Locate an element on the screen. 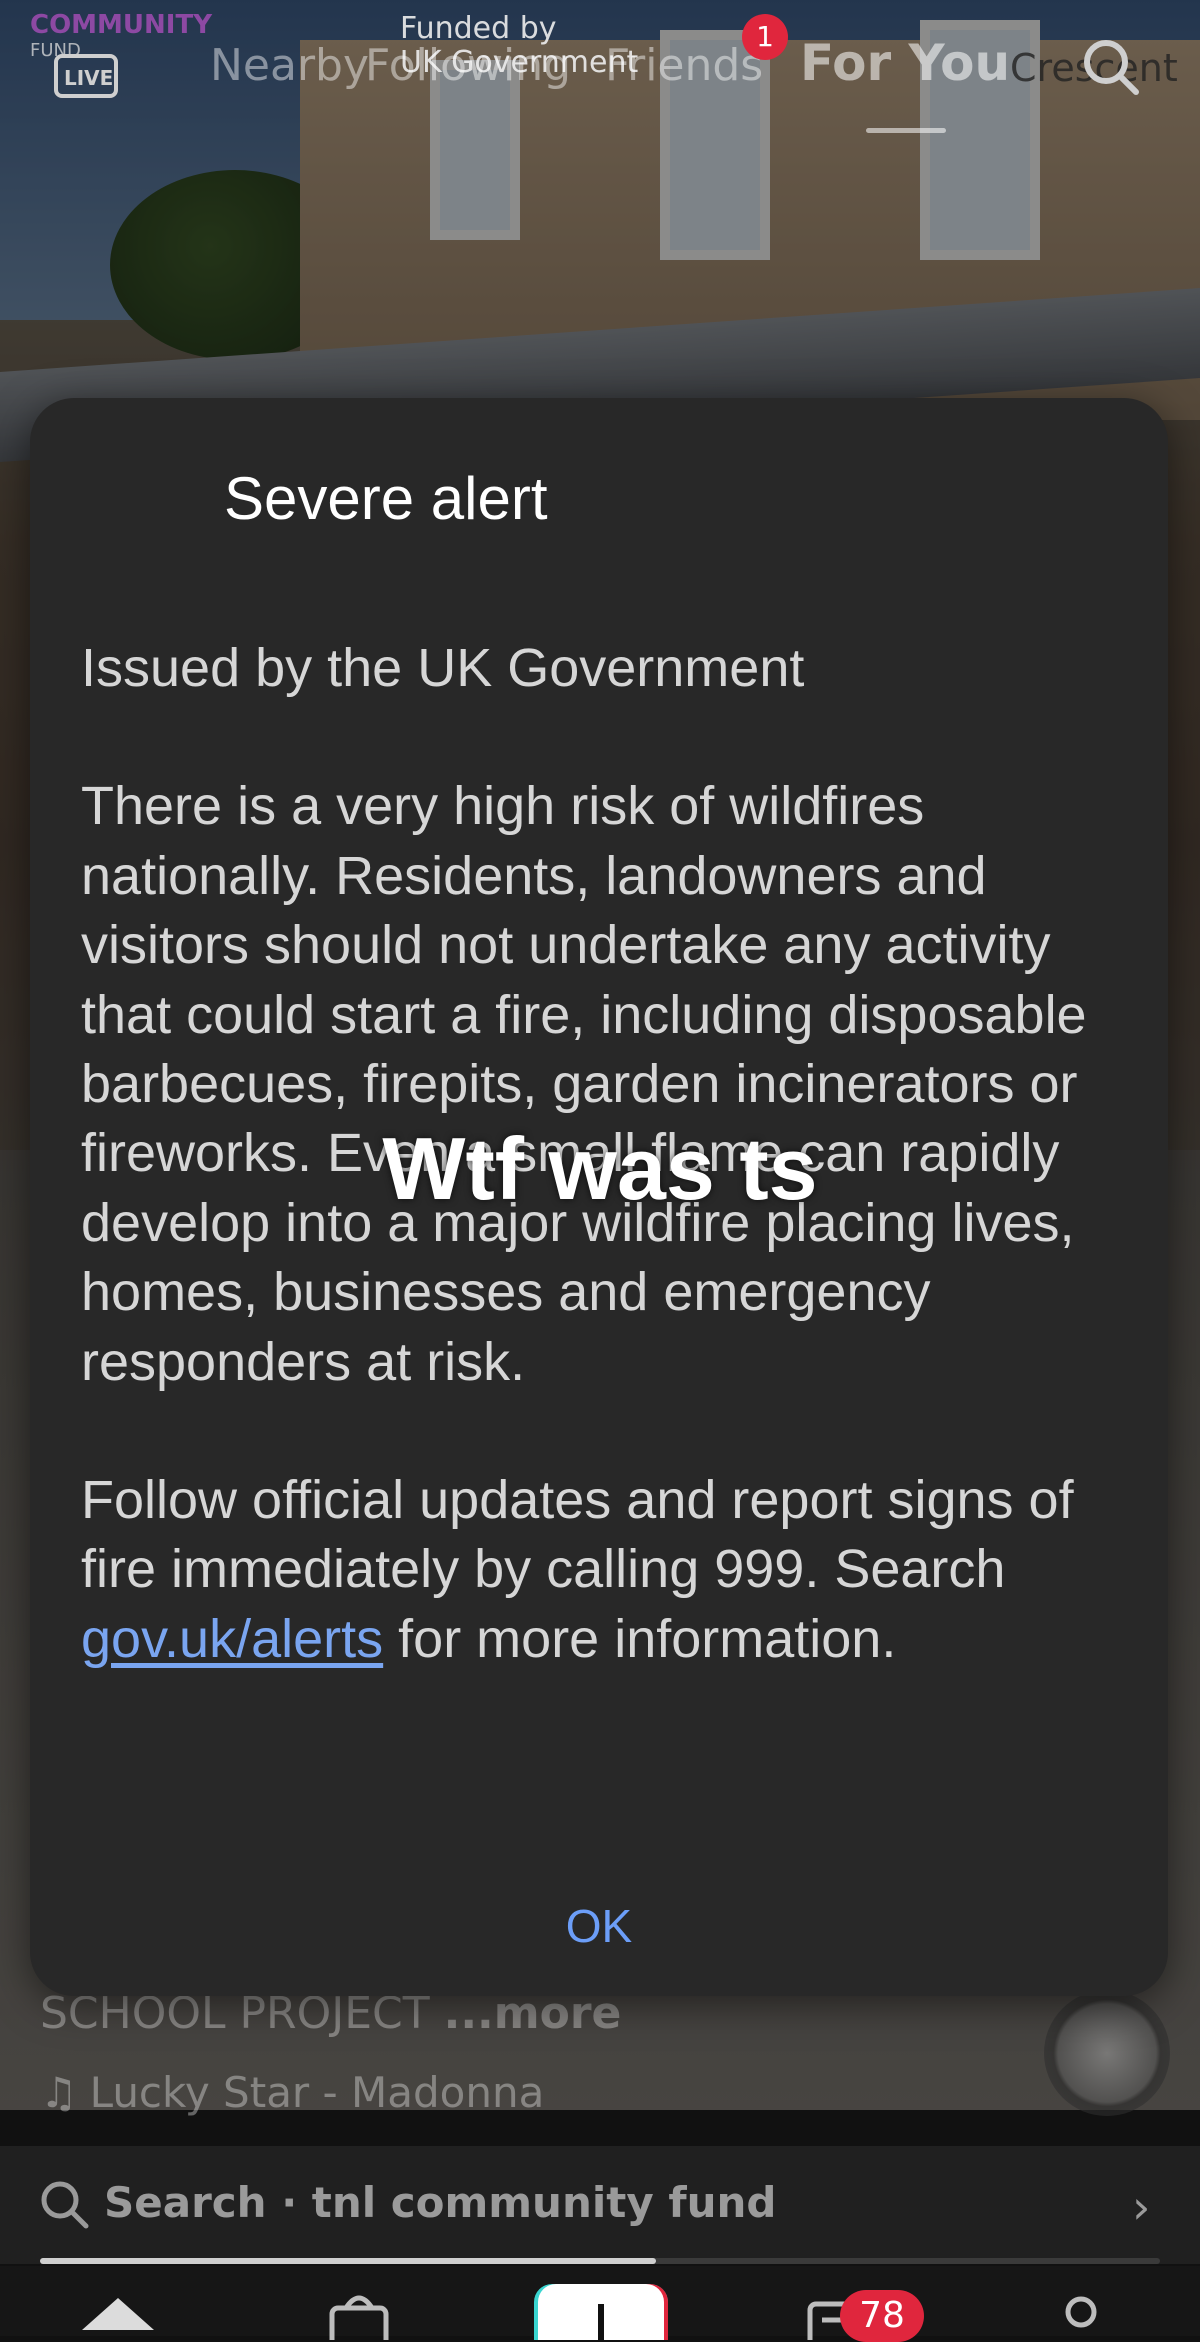  music-title: Lucky Star - Madonna is located at coordinates (317, 2092).